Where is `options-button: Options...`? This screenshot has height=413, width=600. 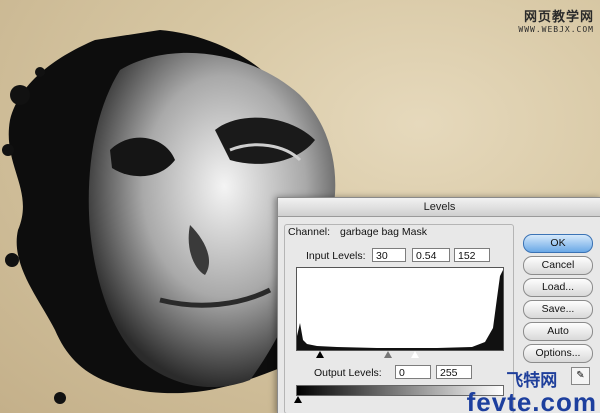 options-button: Options... is located at coordinates (558, 353).